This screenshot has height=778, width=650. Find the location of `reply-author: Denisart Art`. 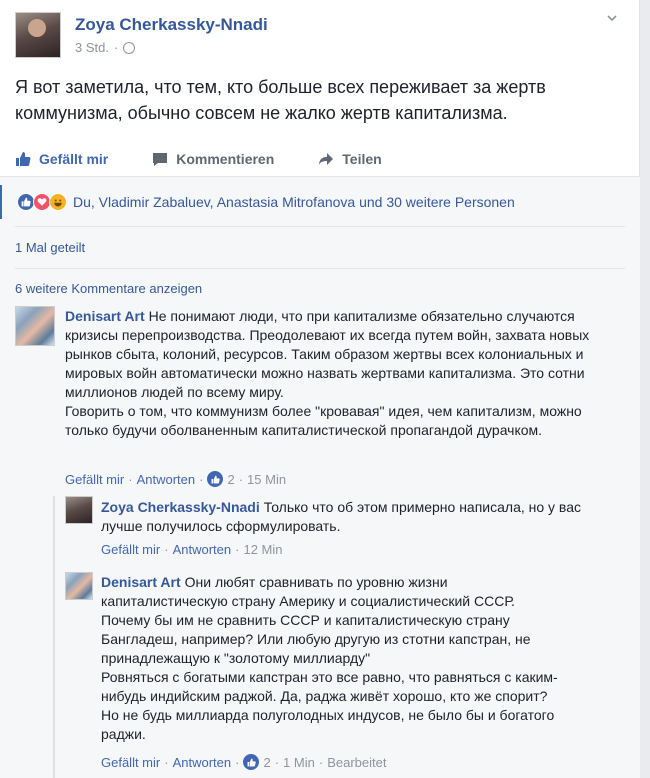

reply-author: Denisart Art is located at coordinates (141, 582).